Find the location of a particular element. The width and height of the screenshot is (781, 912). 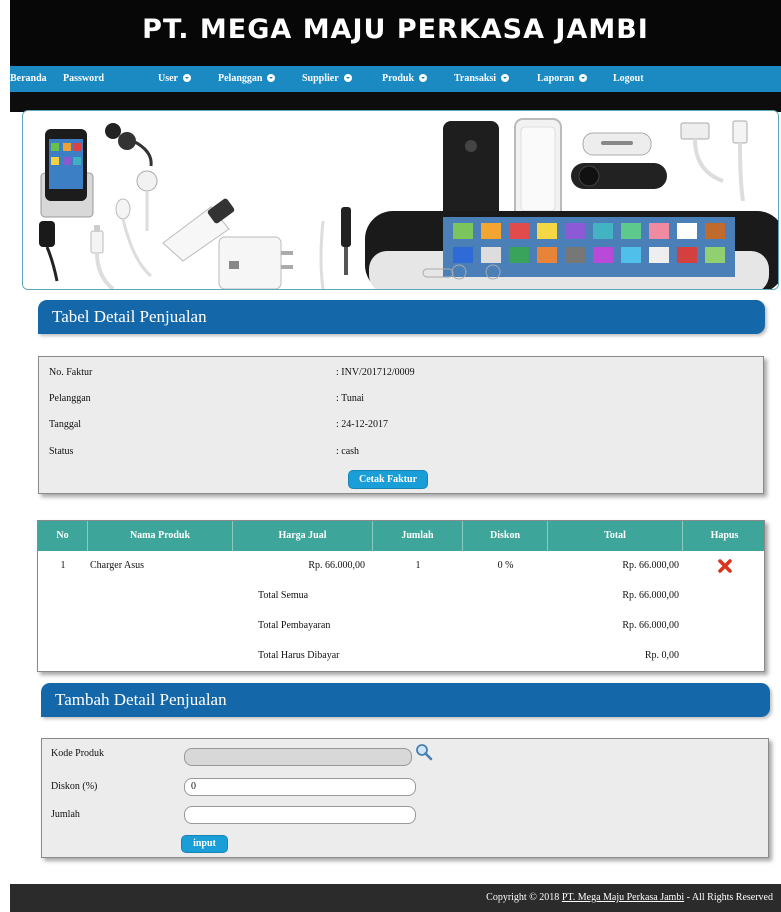

nav-item-logout: Logout is located at coordinates (628, 79).